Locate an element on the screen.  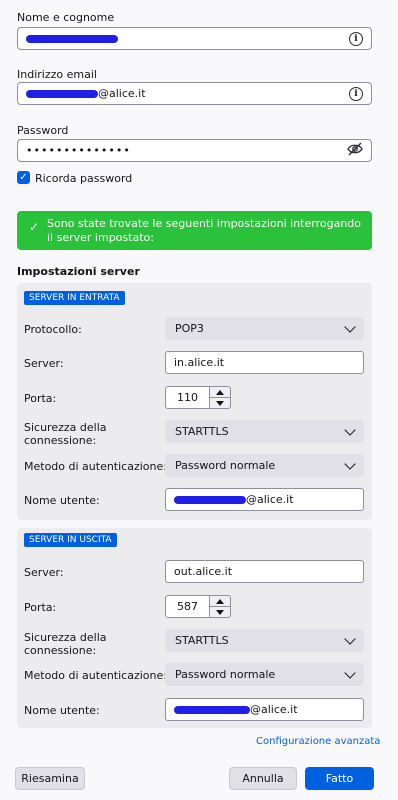
incoming-security-select: STARTTLS is located at coordinates (264, 431).